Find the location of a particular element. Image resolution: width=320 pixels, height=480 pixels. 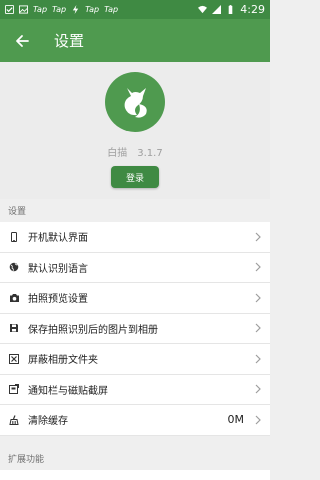

cat-logo-icon is located at coordinates (135, 102).